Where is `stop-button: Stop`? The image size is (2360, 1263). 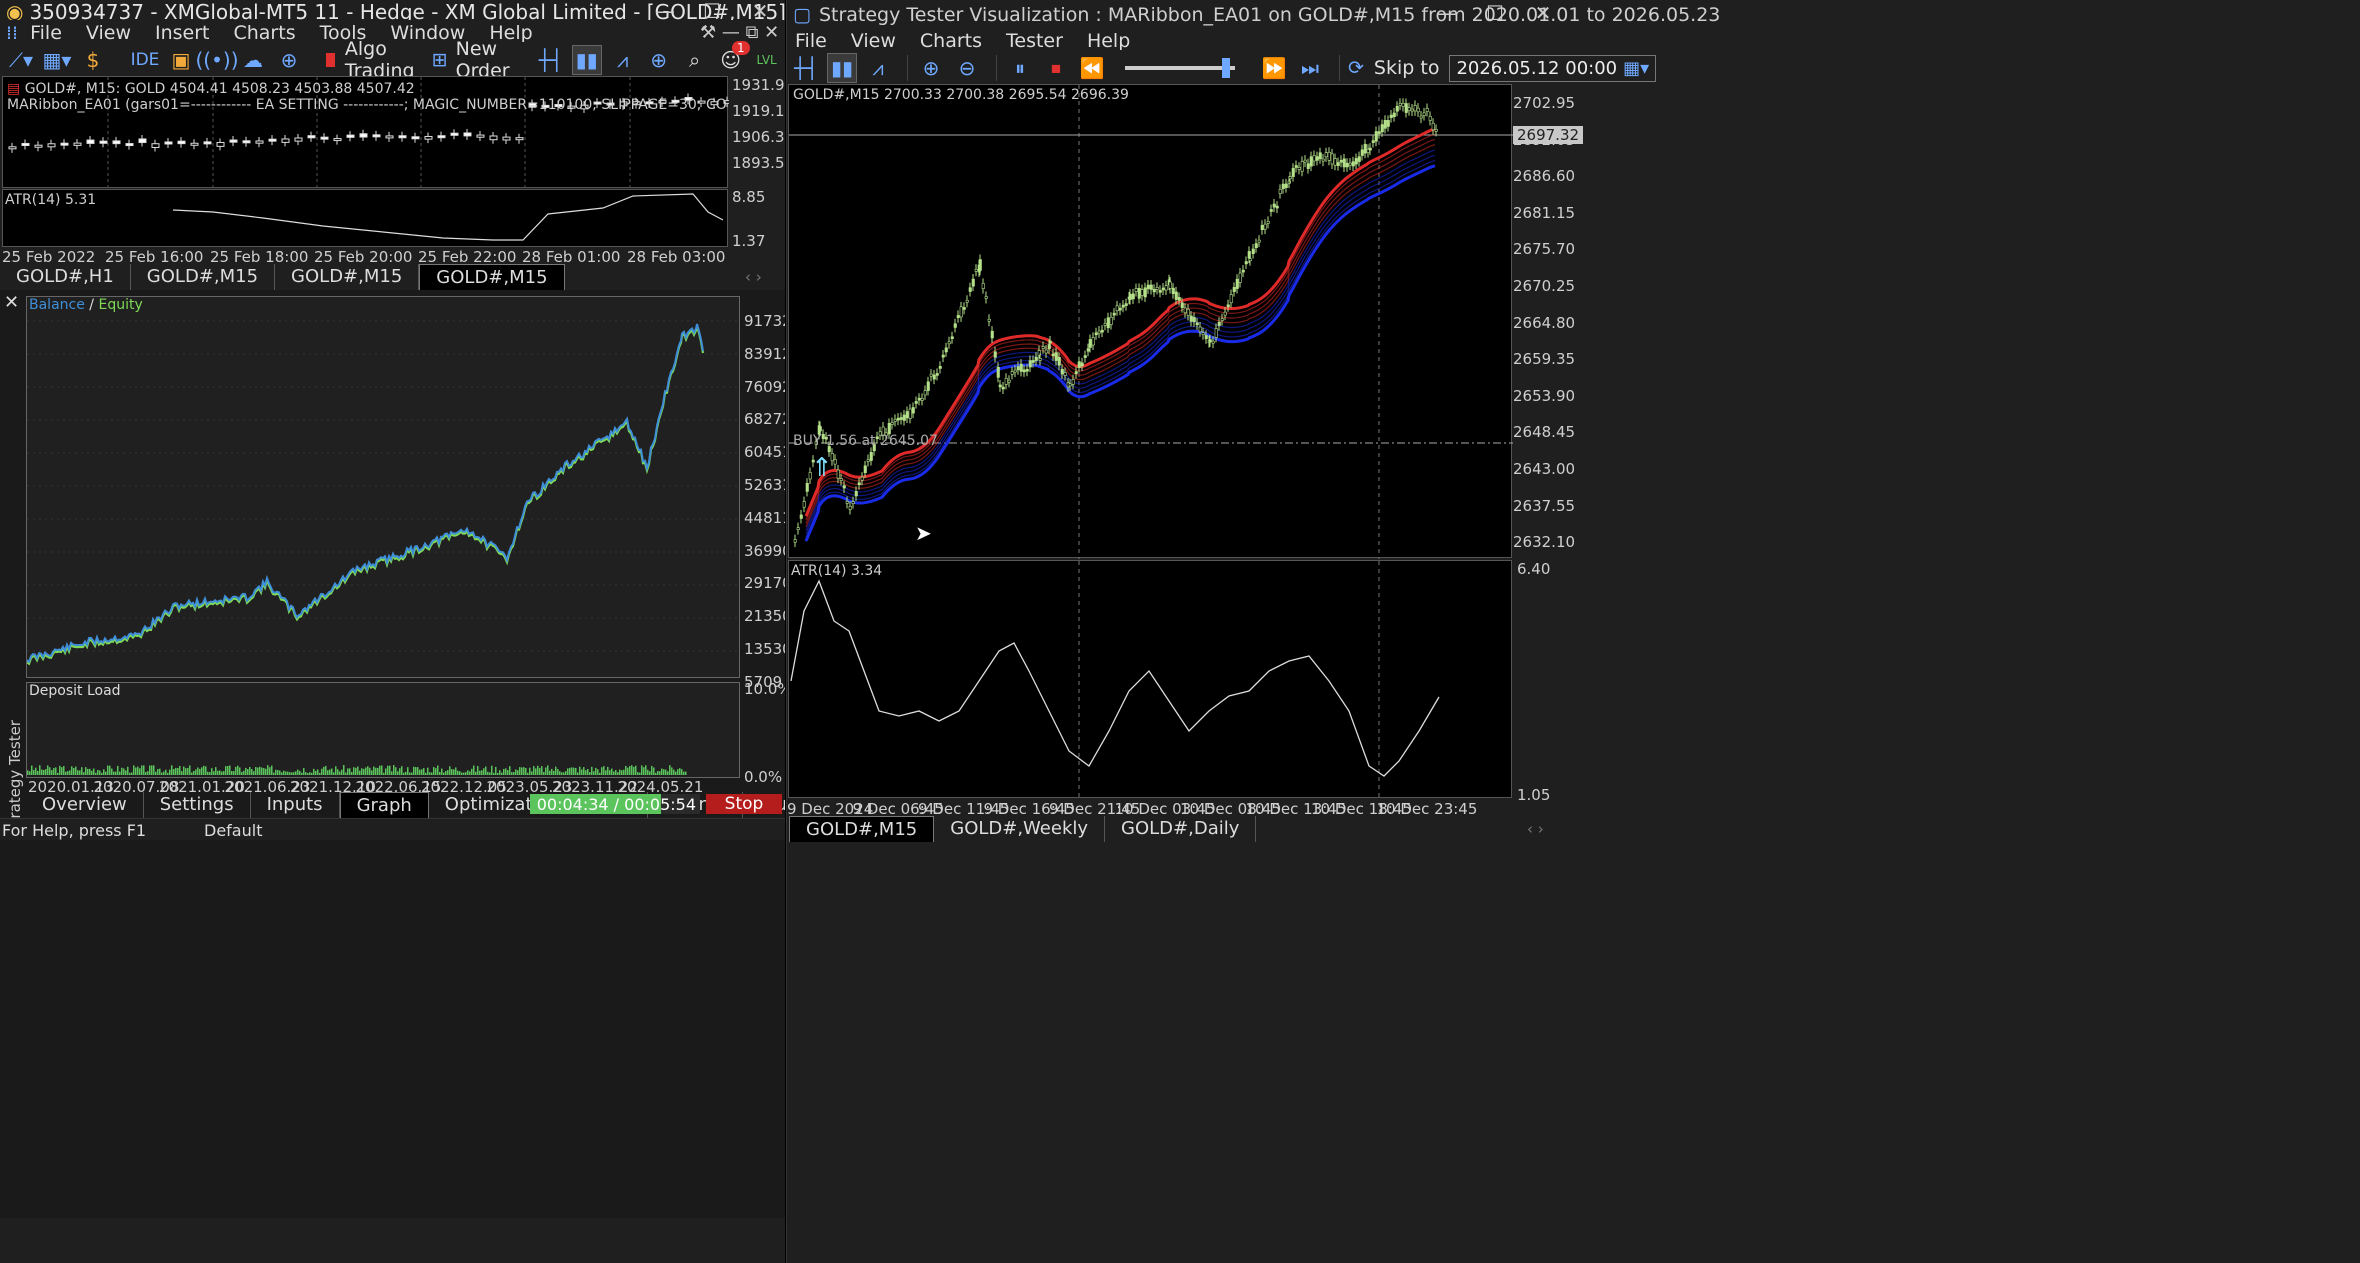 stop-button: Stop is located at coordinates (744, 804).